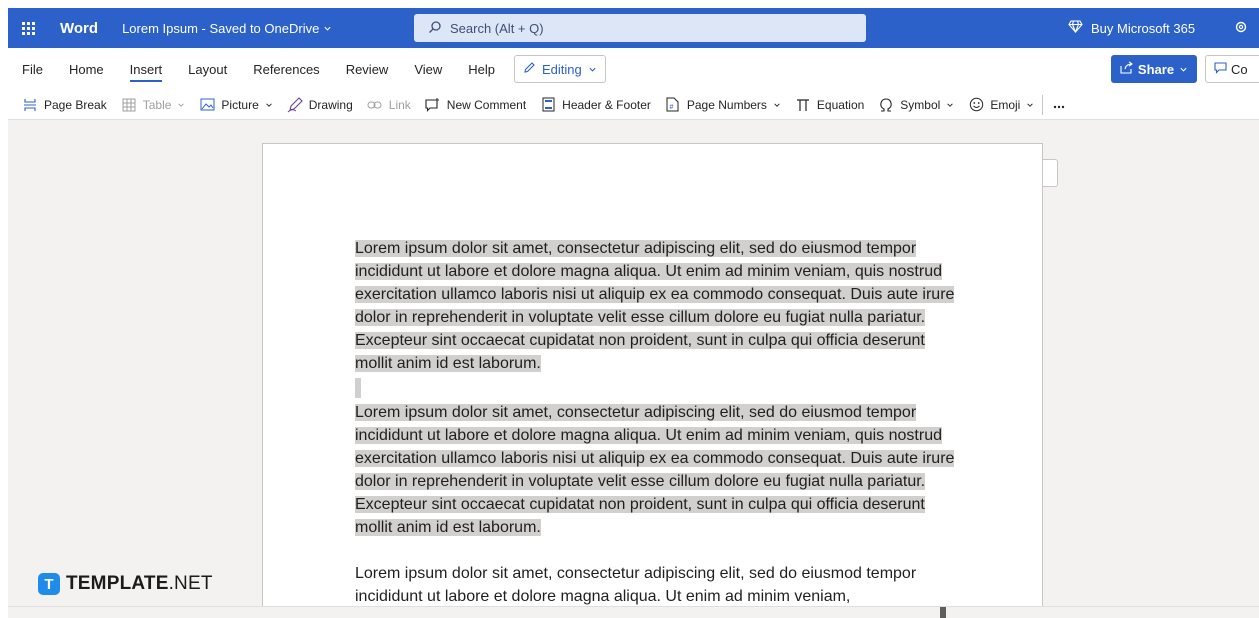 The width and height of the screenshot is (1259, 618). Describe the element at coordinates (486, 104) in the screenshot. I see `ribbon-label: New Comment` at that location.